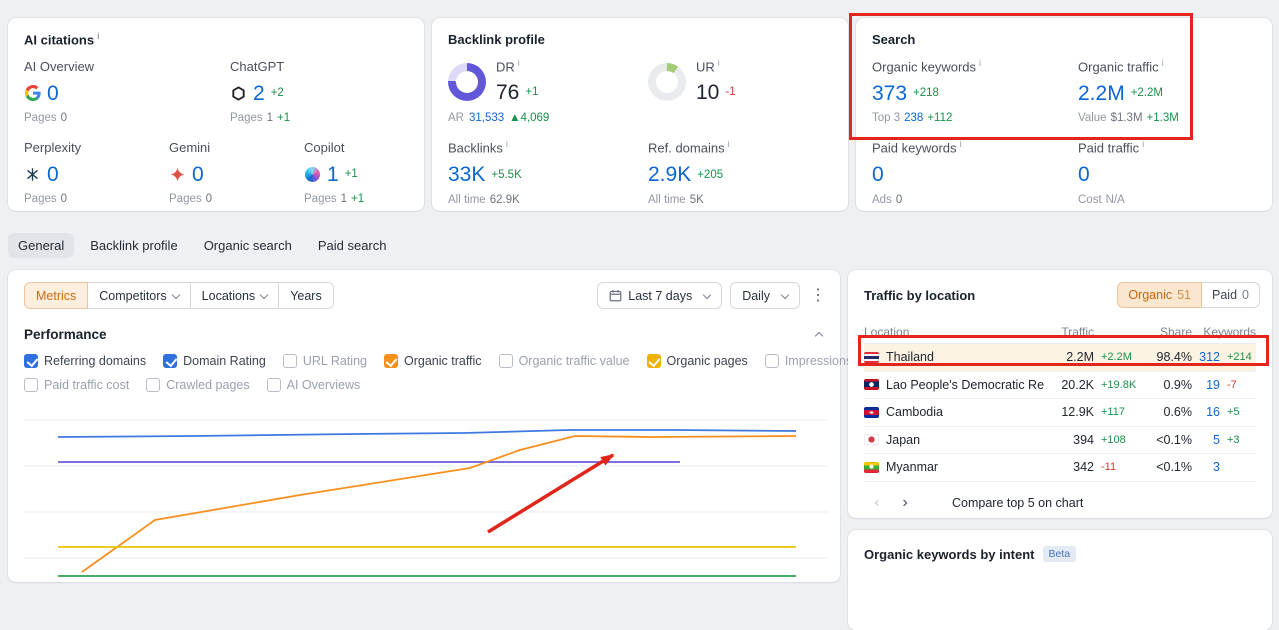  I want to click on copilot-count: 1, so click(333, 174).